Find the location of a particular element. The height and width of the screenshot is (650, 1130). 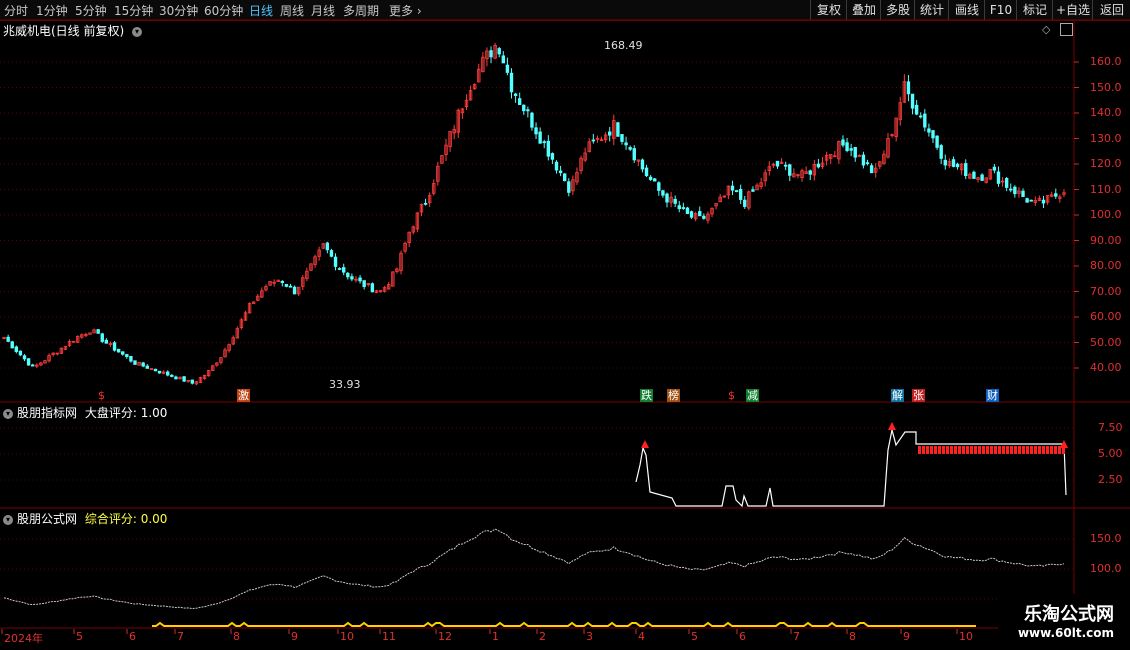

indicator1-name: 股朋指标网 is located at coordinates (47, 413).